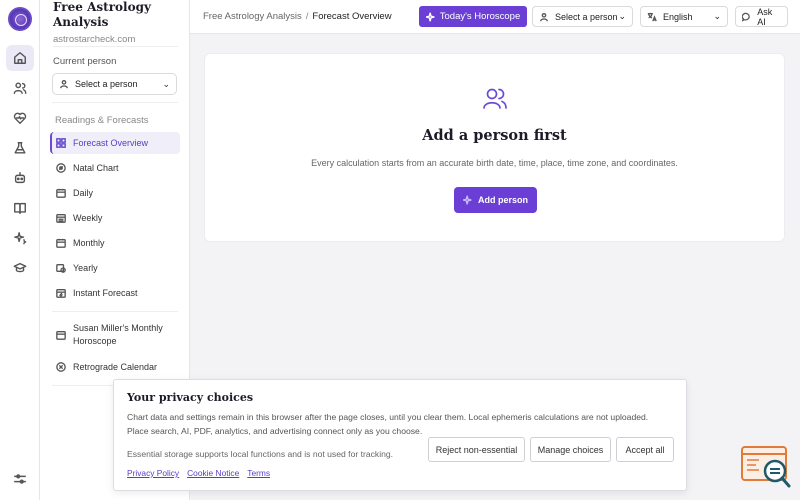 The height and width of the screenshot is (500, 800). What do you see at coordinates (645, 449) in the screenshot?
I see `accept-all-button: Accept all` at bounding box center [645, 449].